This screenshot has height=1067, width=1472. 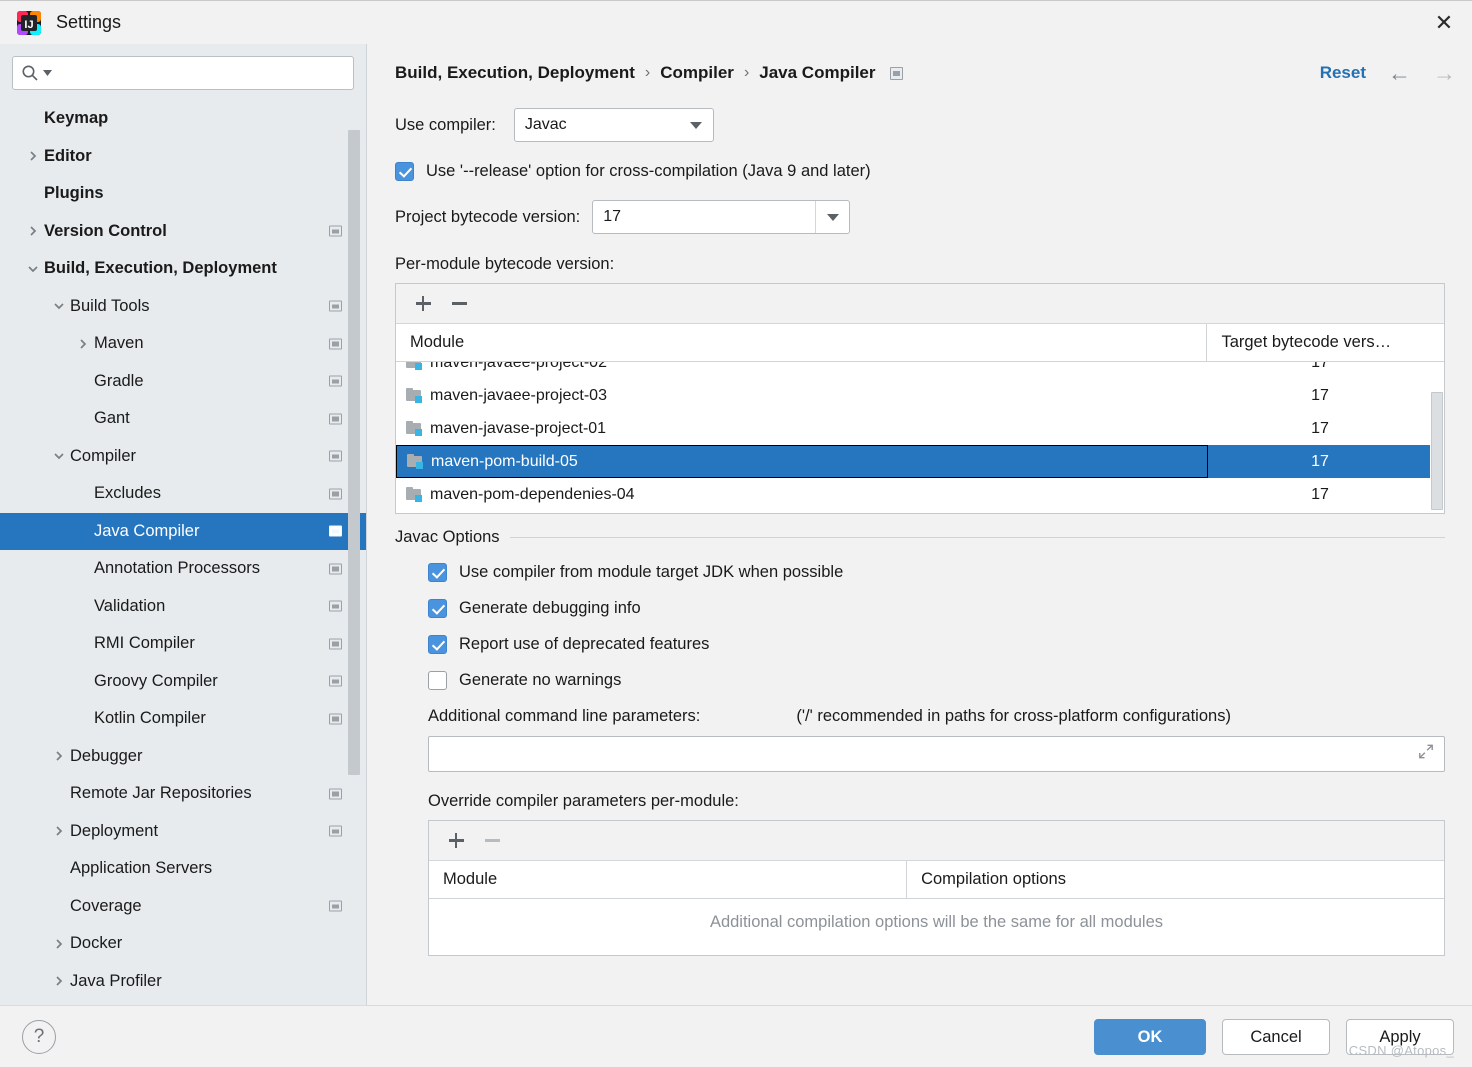 I want to click on sidebar-item-groovy-compiler: Groovy Compiler, so click(x=183, y=682).